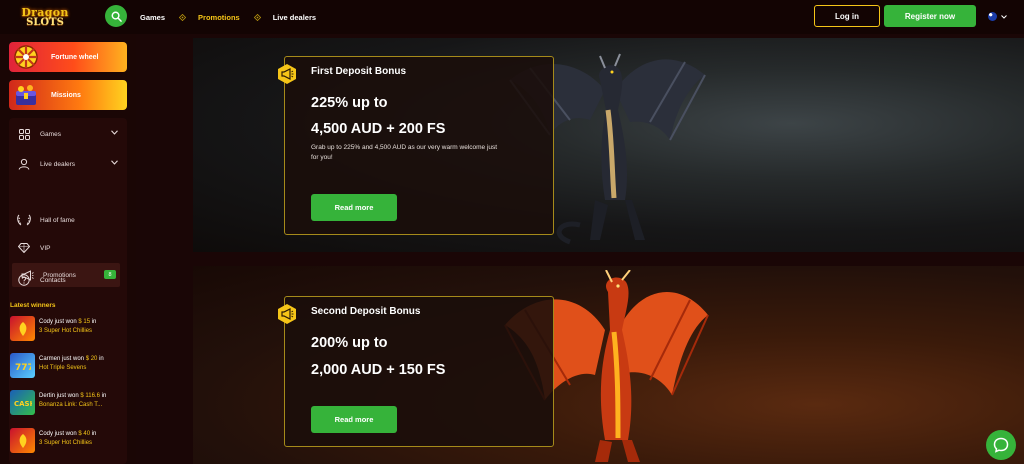 The image size is (1024, 464). What do you see at coordinates (152, 17) in the screenshot?
I see `nav-games: Games` at bounding box center [152, 17].